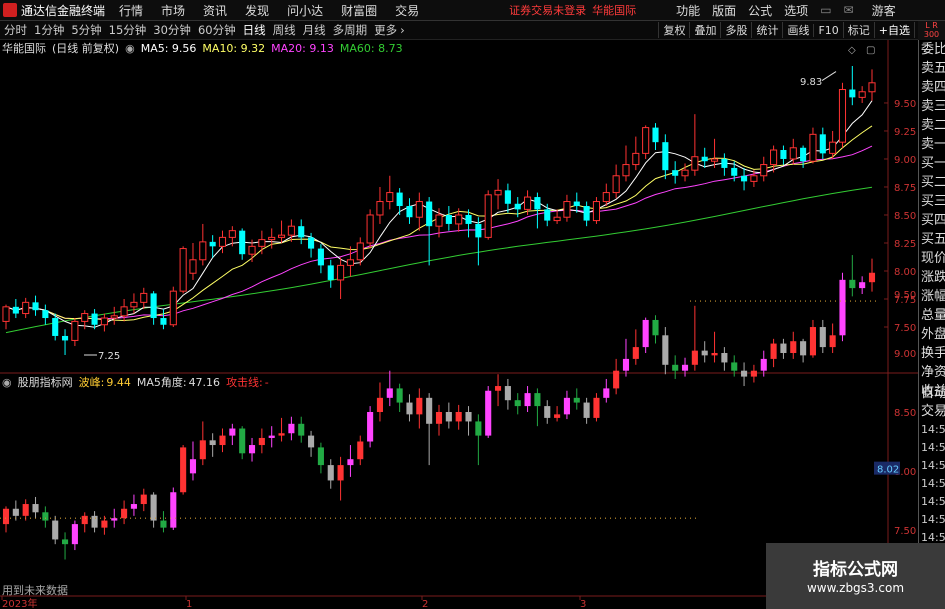  What do you see at coordinates (932, 412) in the screenshot?
I see `panel-bottom-row-1: 交易` at bounding box center [932, 412].